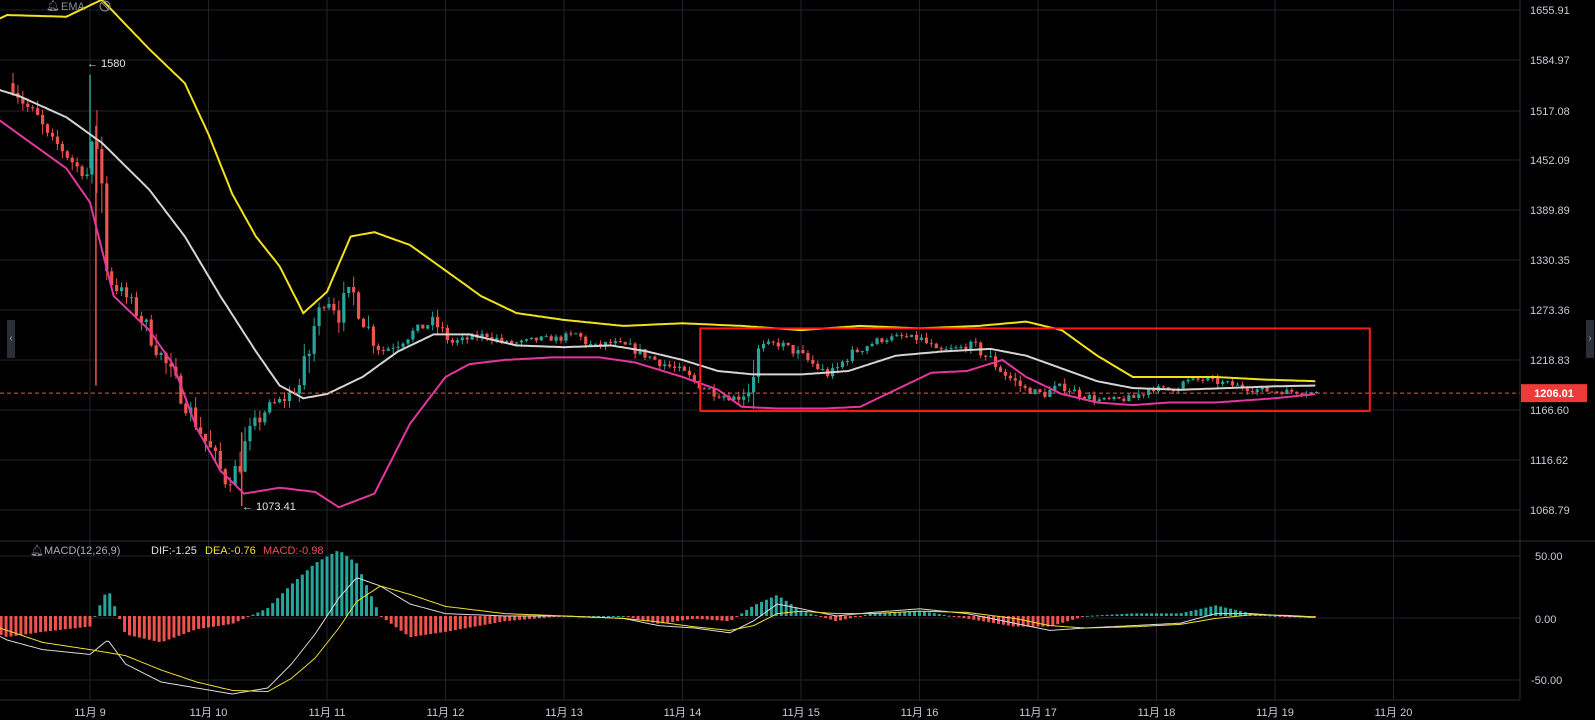  I want to click on price-tick: 1584.97, so click(1550, 61).